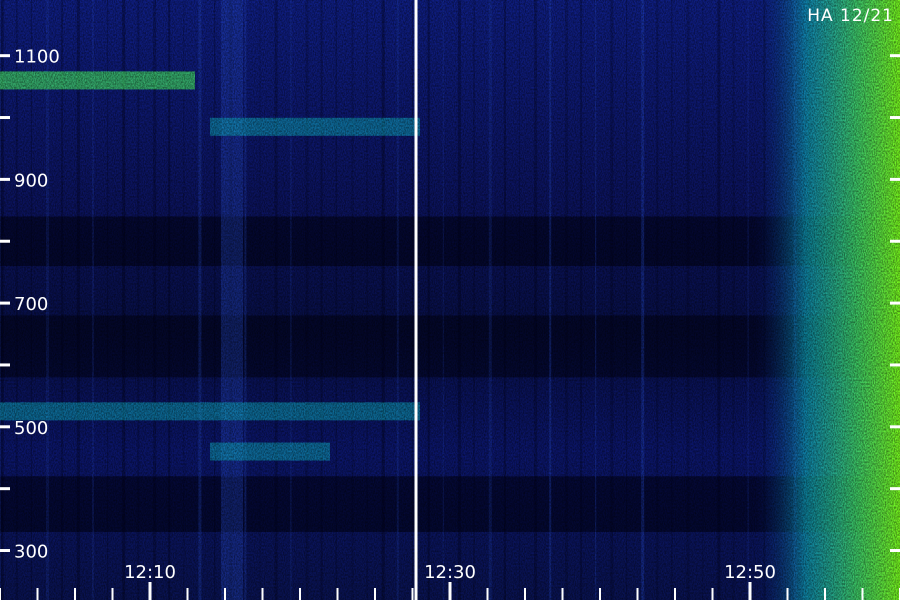  What do you see at coordinates (31, 180) in the screenshot?
I see `y-tick-label-900: 900` at bounding box center [31, 180].